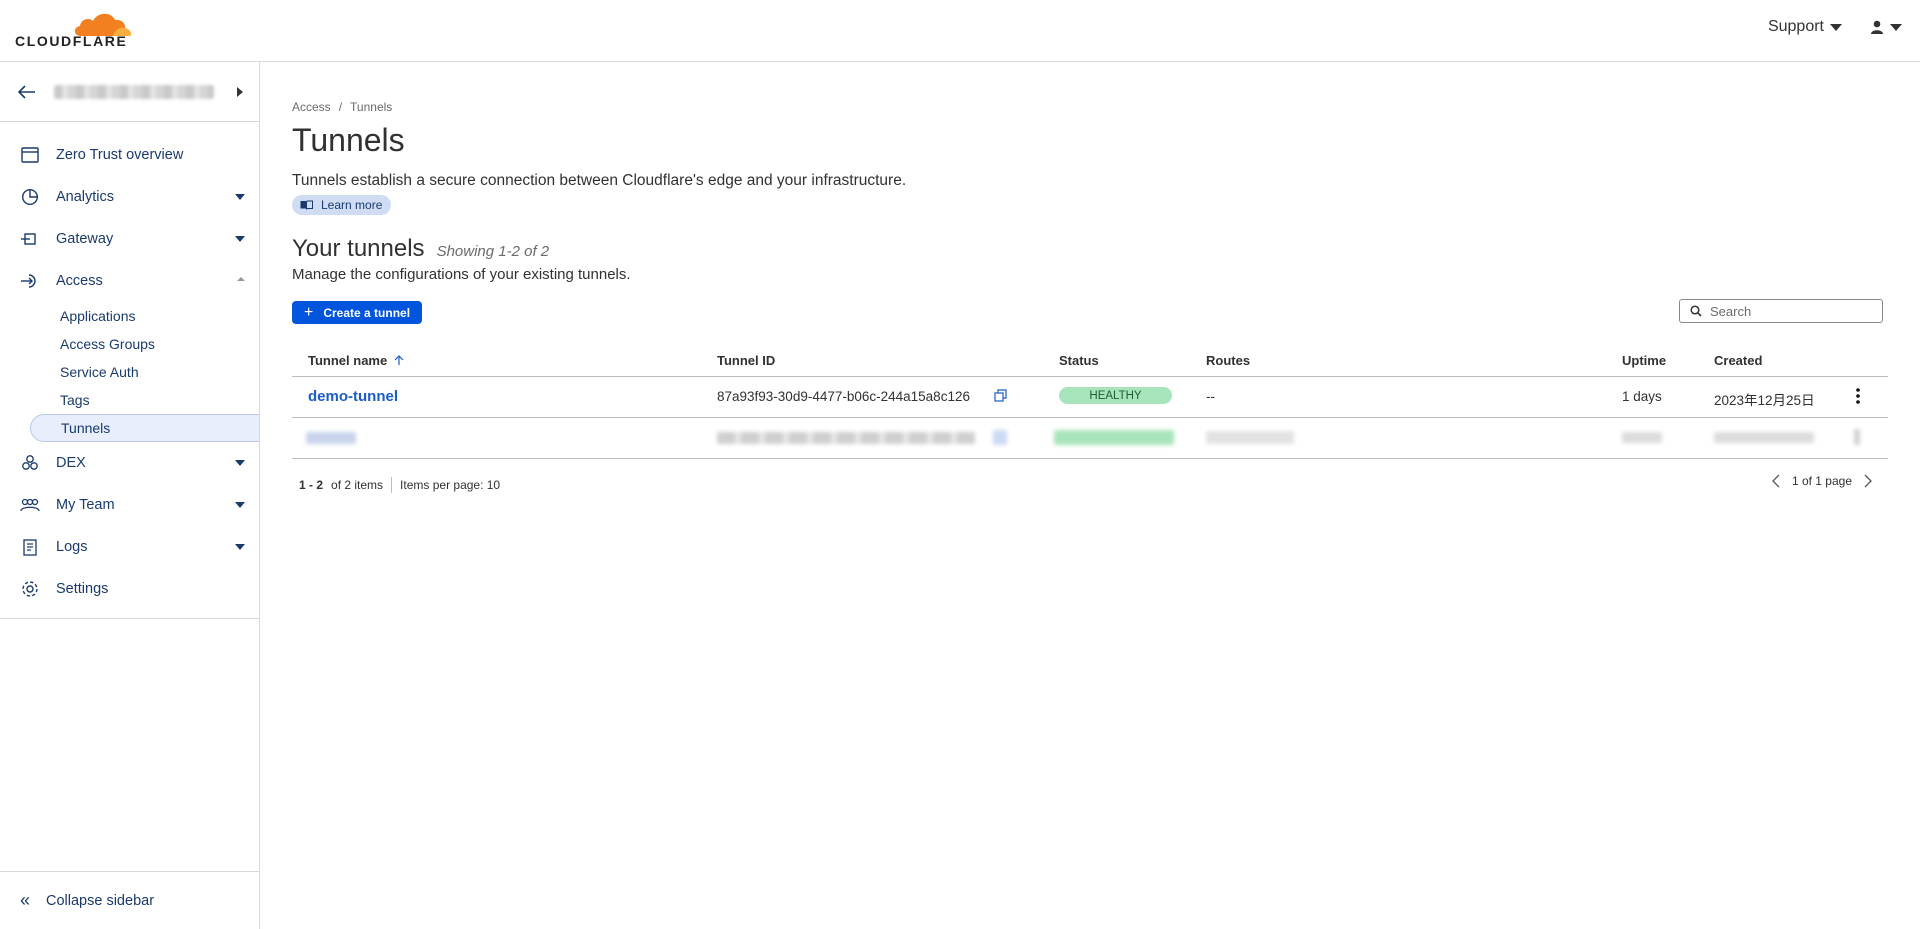 This screenshot has width=1920, height=929. What do you see at coordinates (1764, 437) in the screenshot?
I see `redacted-created` at bounding box center [1764, 437].